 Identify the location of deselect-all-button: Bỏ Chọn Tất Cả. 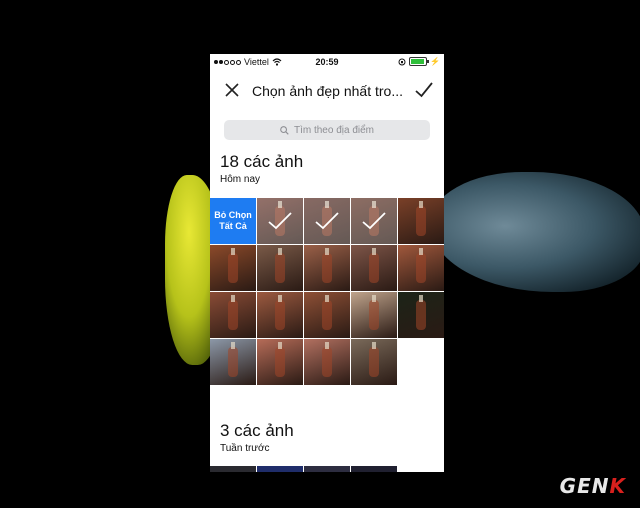
(233, 221).